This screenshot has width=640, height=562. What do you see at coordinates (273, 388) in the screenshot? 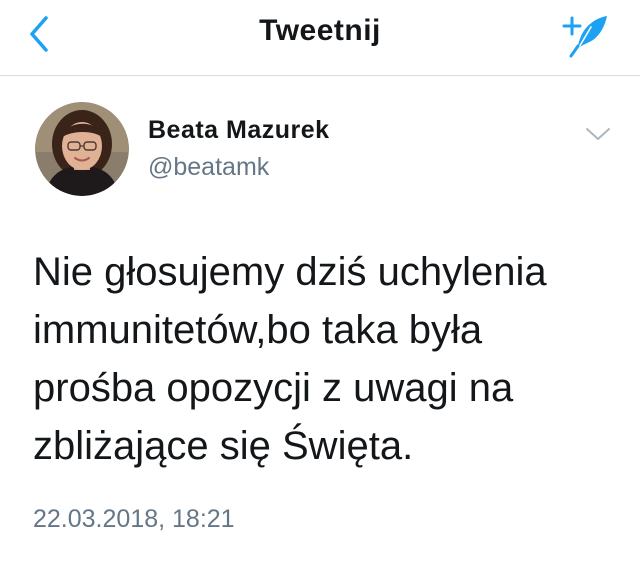
I see `tweet-text-line: prośba opozycji z uwagi na` at bounding box center [273, 388].